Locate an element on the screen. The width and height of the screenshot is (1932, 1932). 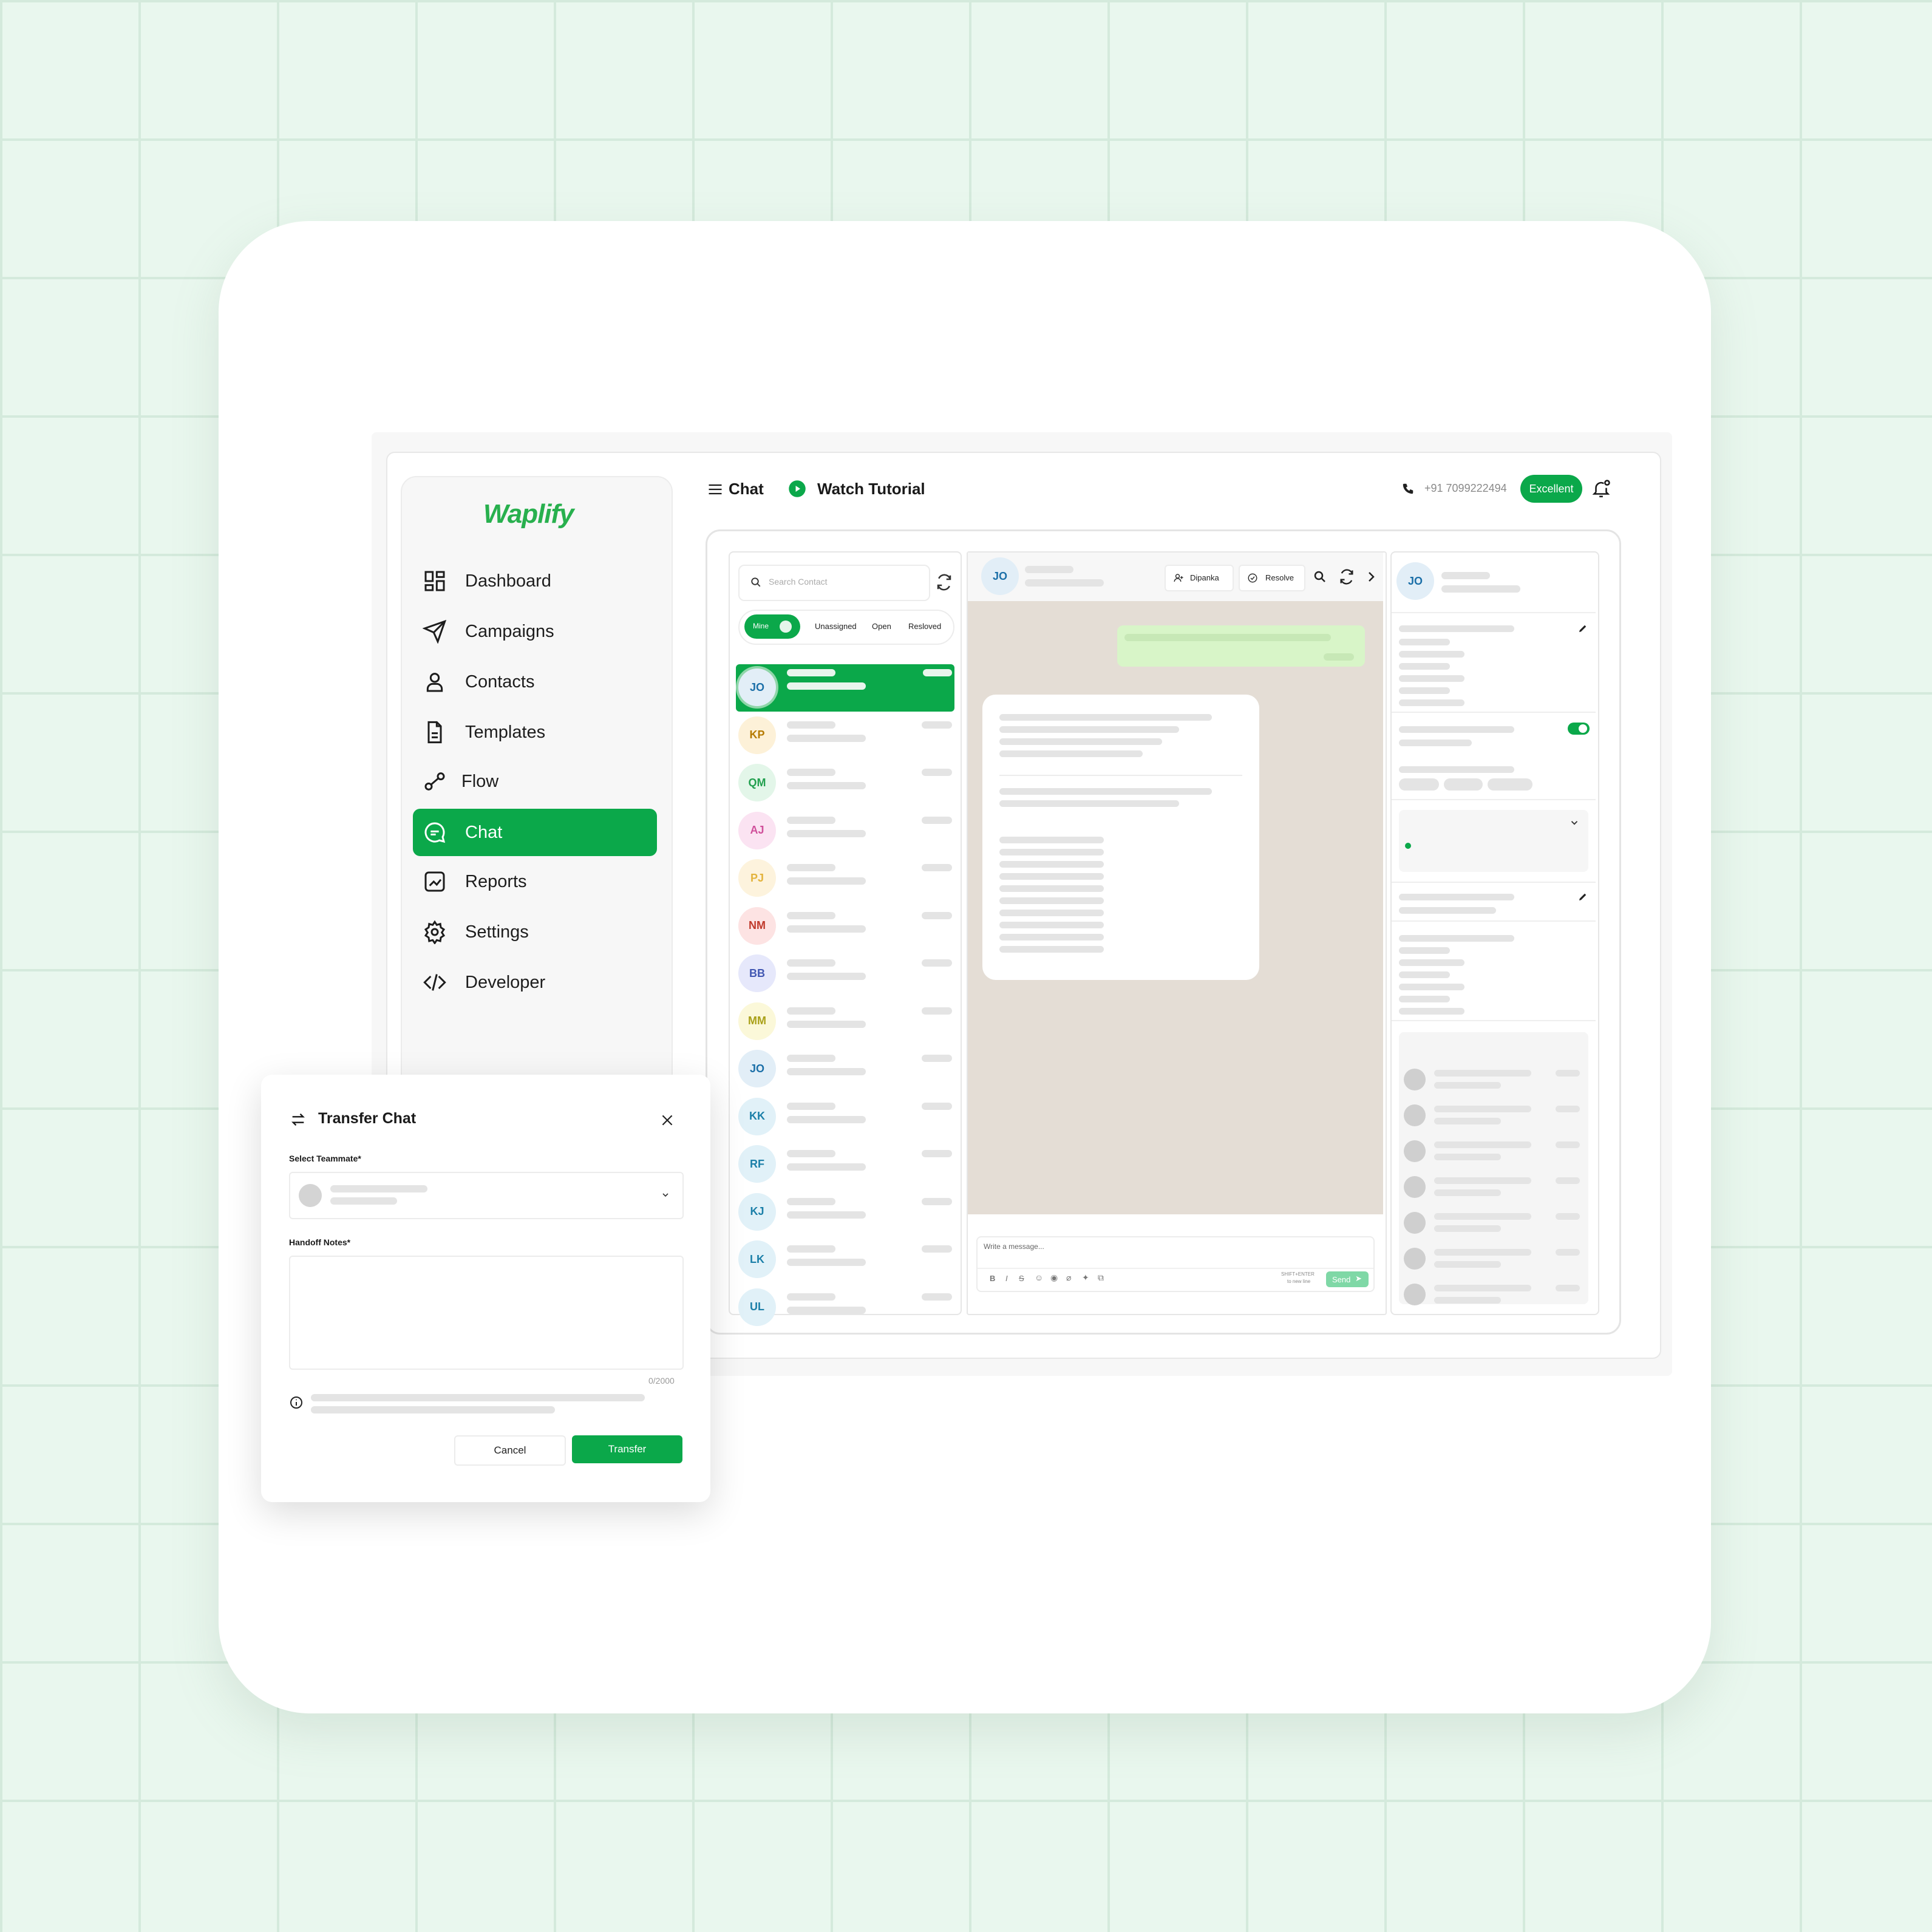
resolve-button: Resolve is located at coordinates (1272, 578).